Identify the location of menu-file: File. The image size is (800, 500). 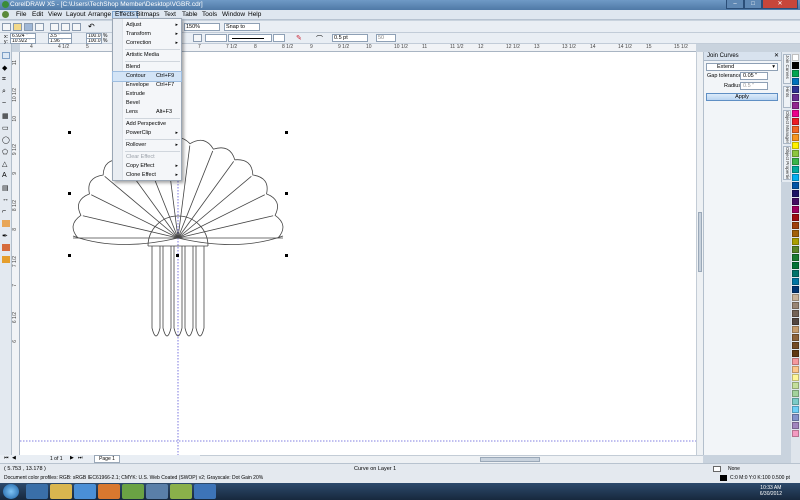
(21, 15).